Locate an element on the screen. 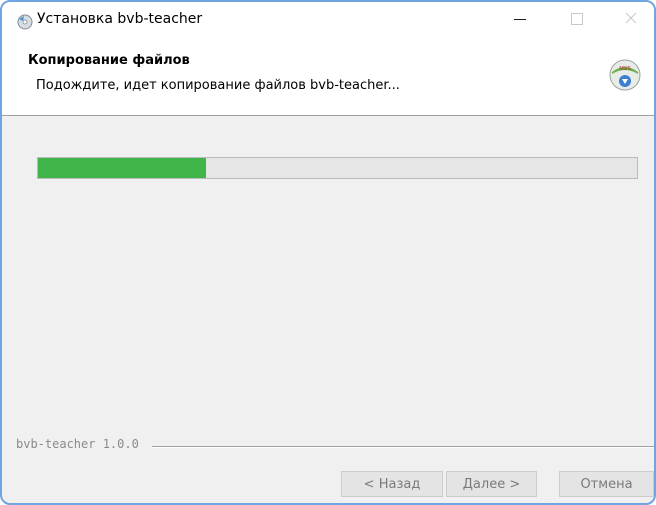 The height and width of the screenshot is (505, 656). back-button: < Назад is located at coordinates (392, 484).